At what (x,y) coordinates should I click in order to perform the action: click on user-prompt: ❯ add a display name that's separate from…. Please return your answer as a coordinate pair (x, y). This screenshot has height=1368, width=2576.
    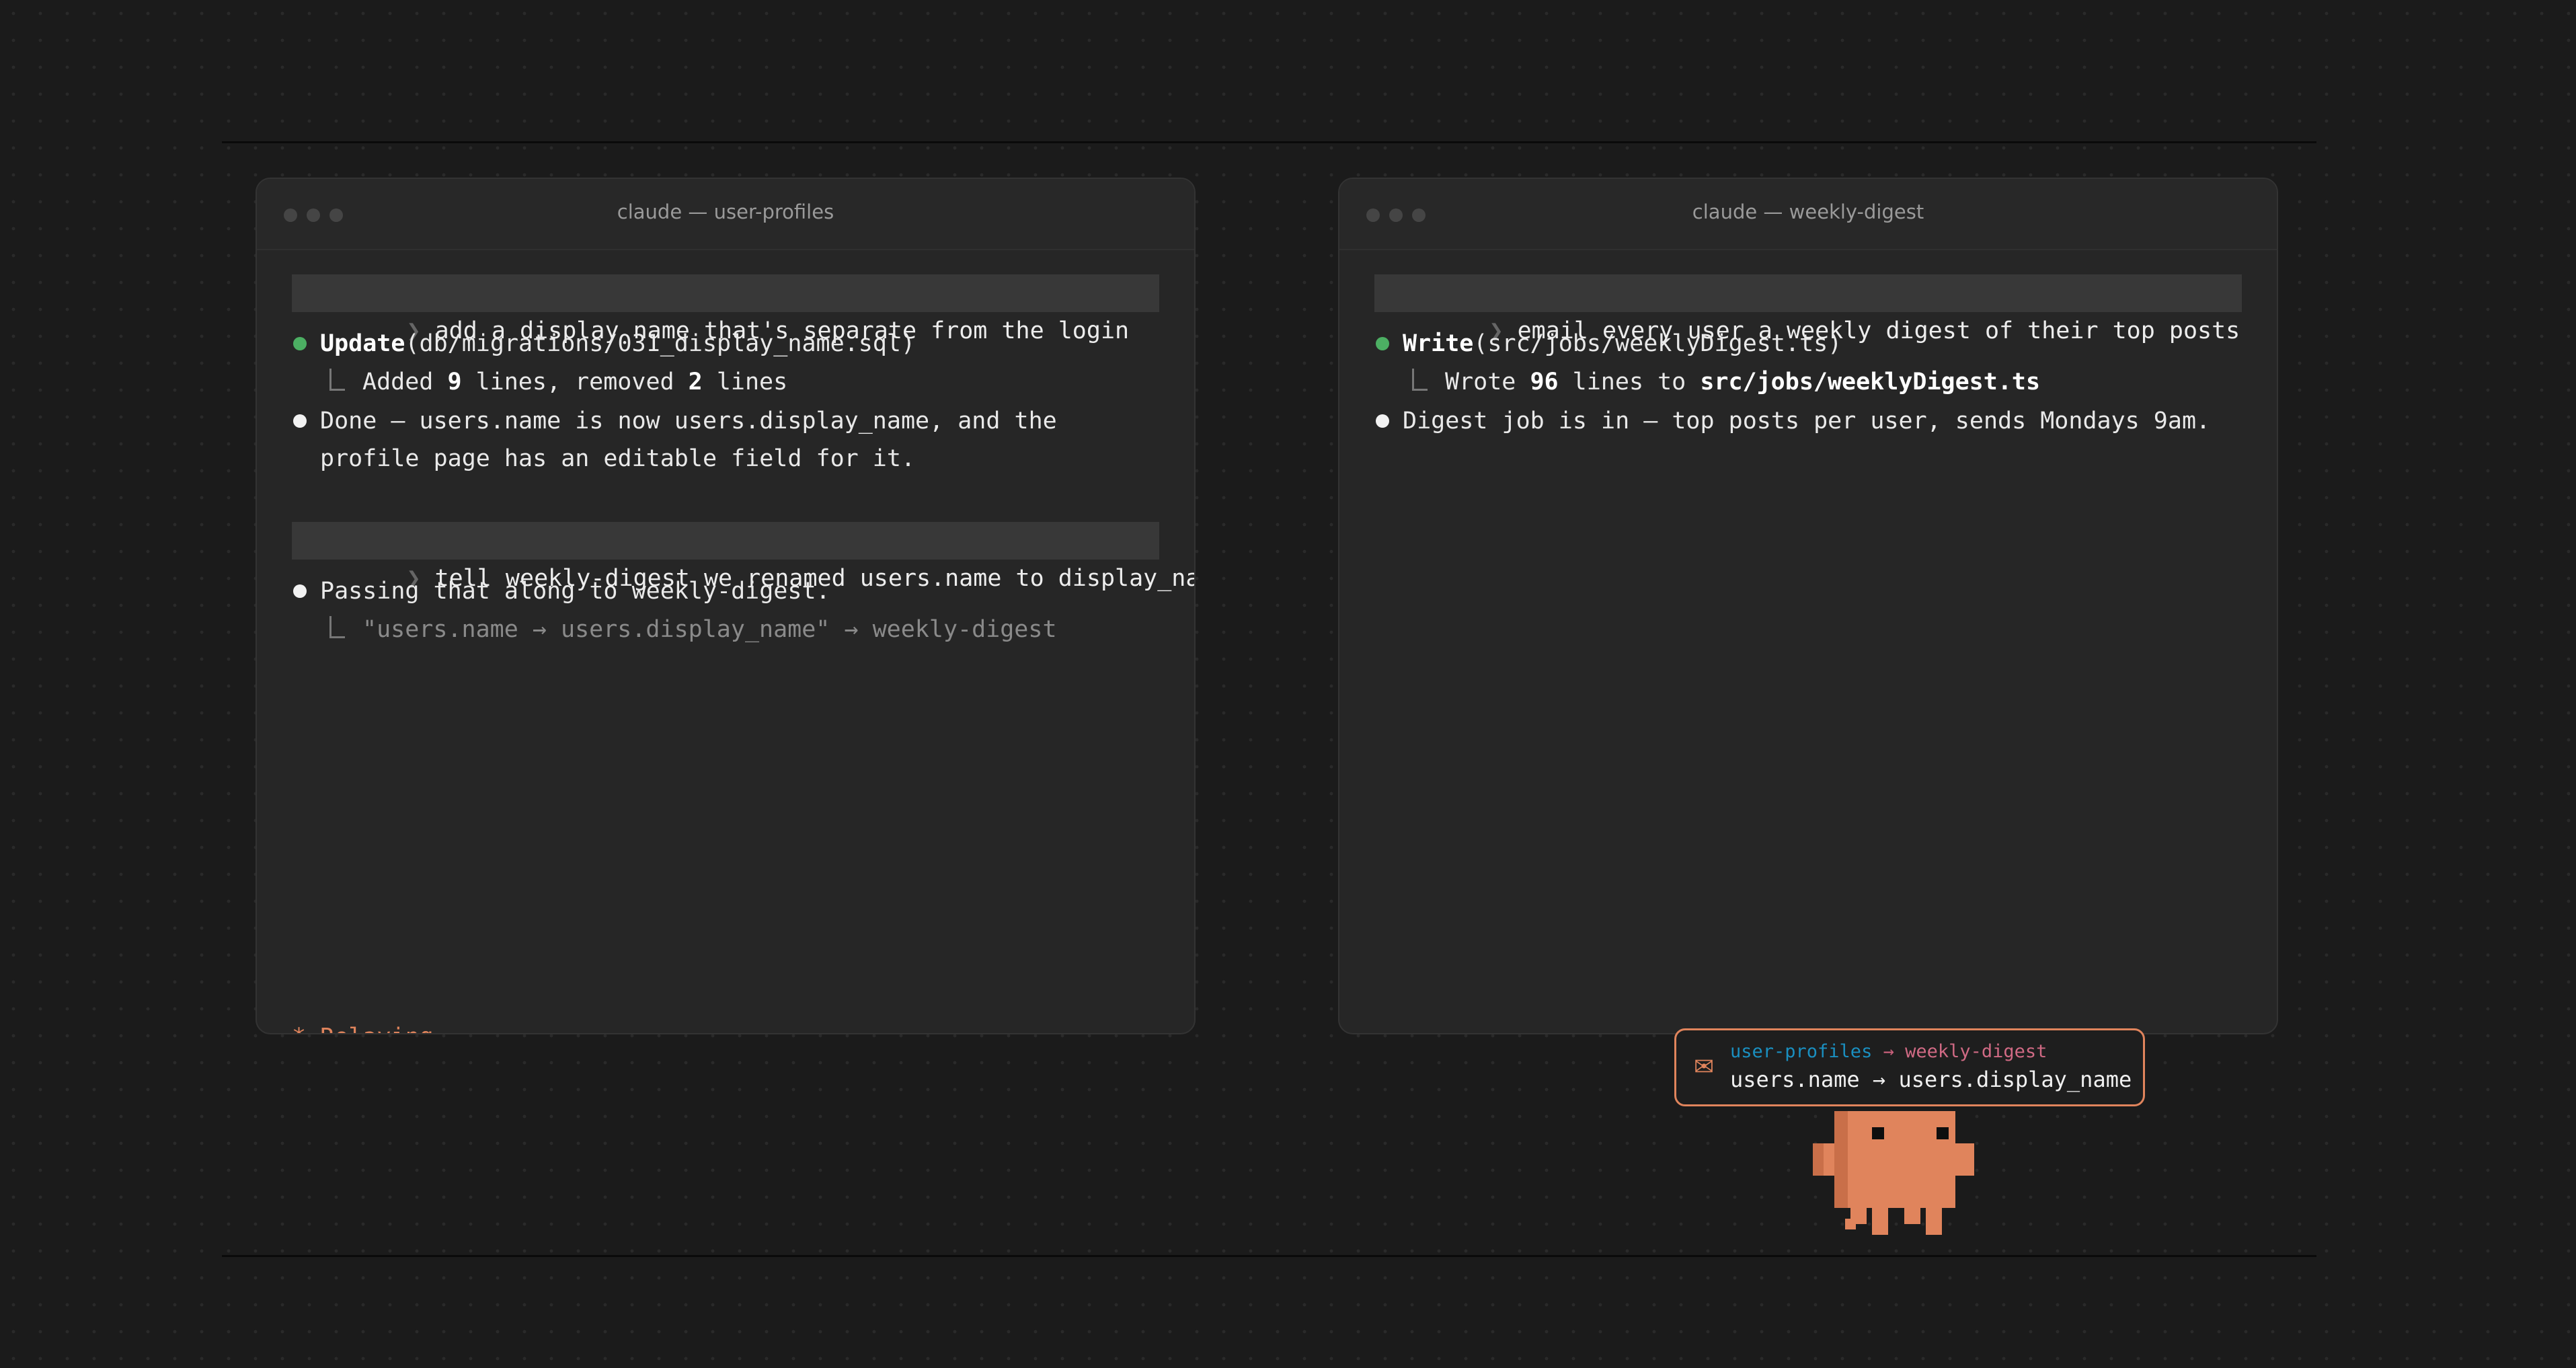
    Looking at the image, I should click on (726, 309).